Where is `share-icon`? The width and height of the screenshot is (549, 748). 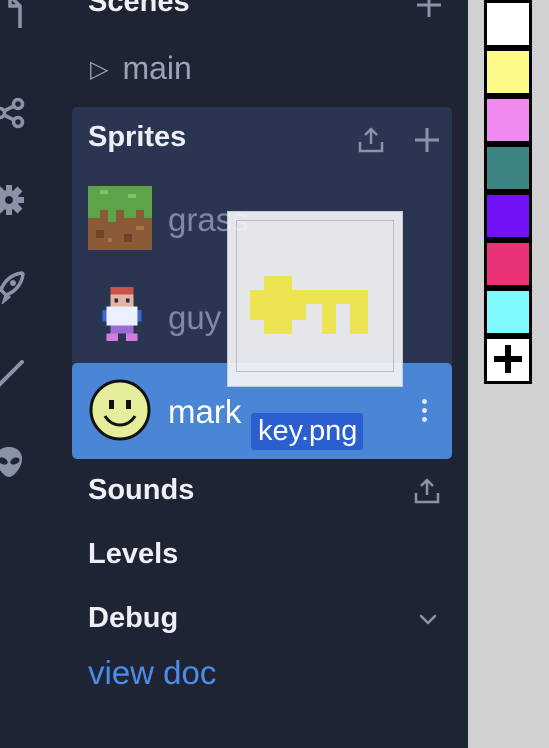
share-icon is located at coordinates (13, 113).